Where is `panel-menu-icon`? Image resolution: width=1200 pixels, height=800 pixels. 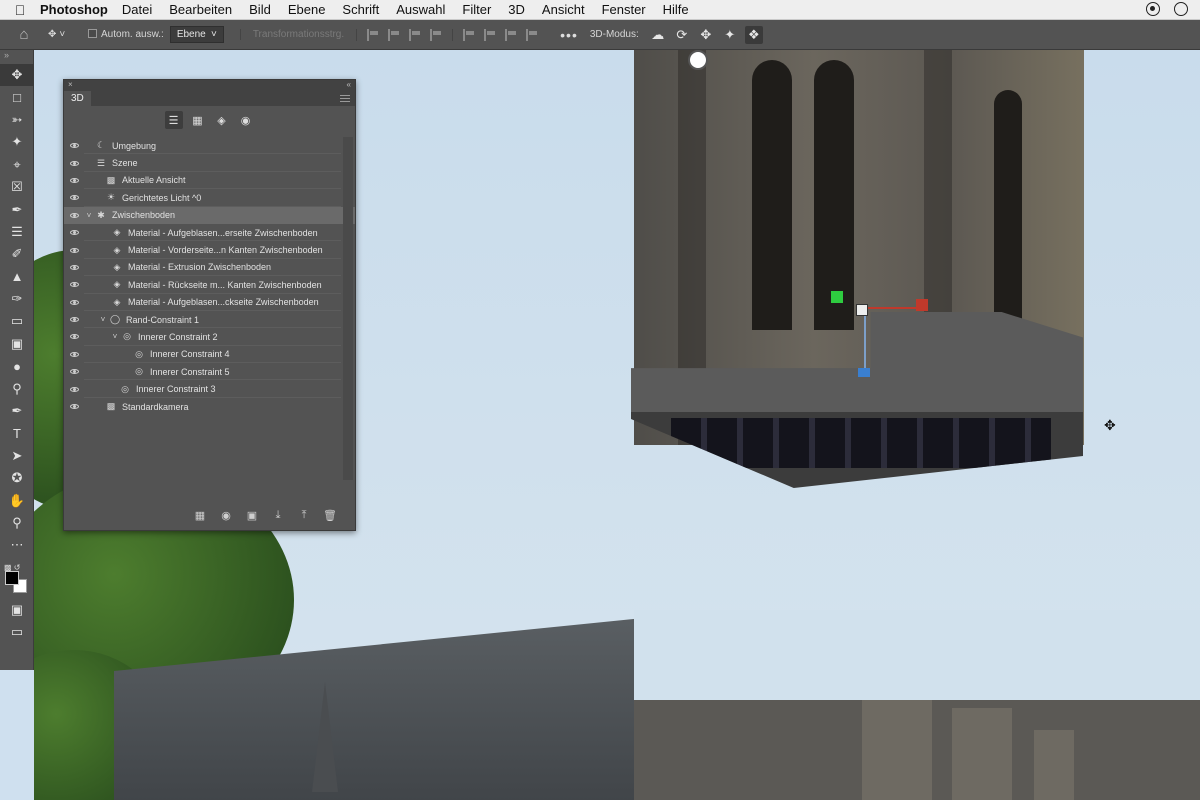 panel-menu-icon is located at coordinates (345, 99).